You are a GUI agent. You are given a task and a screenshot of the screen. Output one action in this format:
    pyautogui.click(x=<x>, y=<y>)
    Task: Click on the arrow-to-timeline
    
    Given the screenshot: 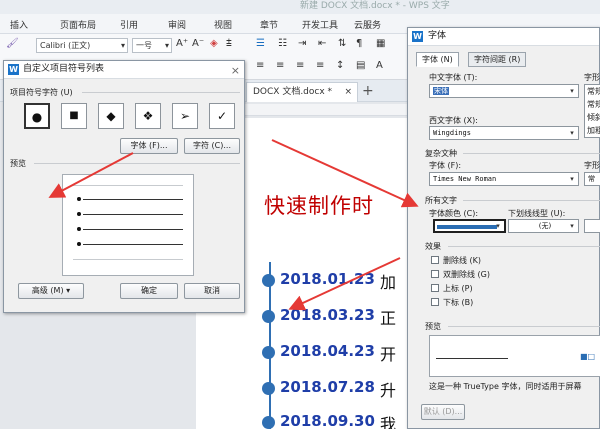 What is the action you would take?
    pyautogui.click(x=344, y=284)
    